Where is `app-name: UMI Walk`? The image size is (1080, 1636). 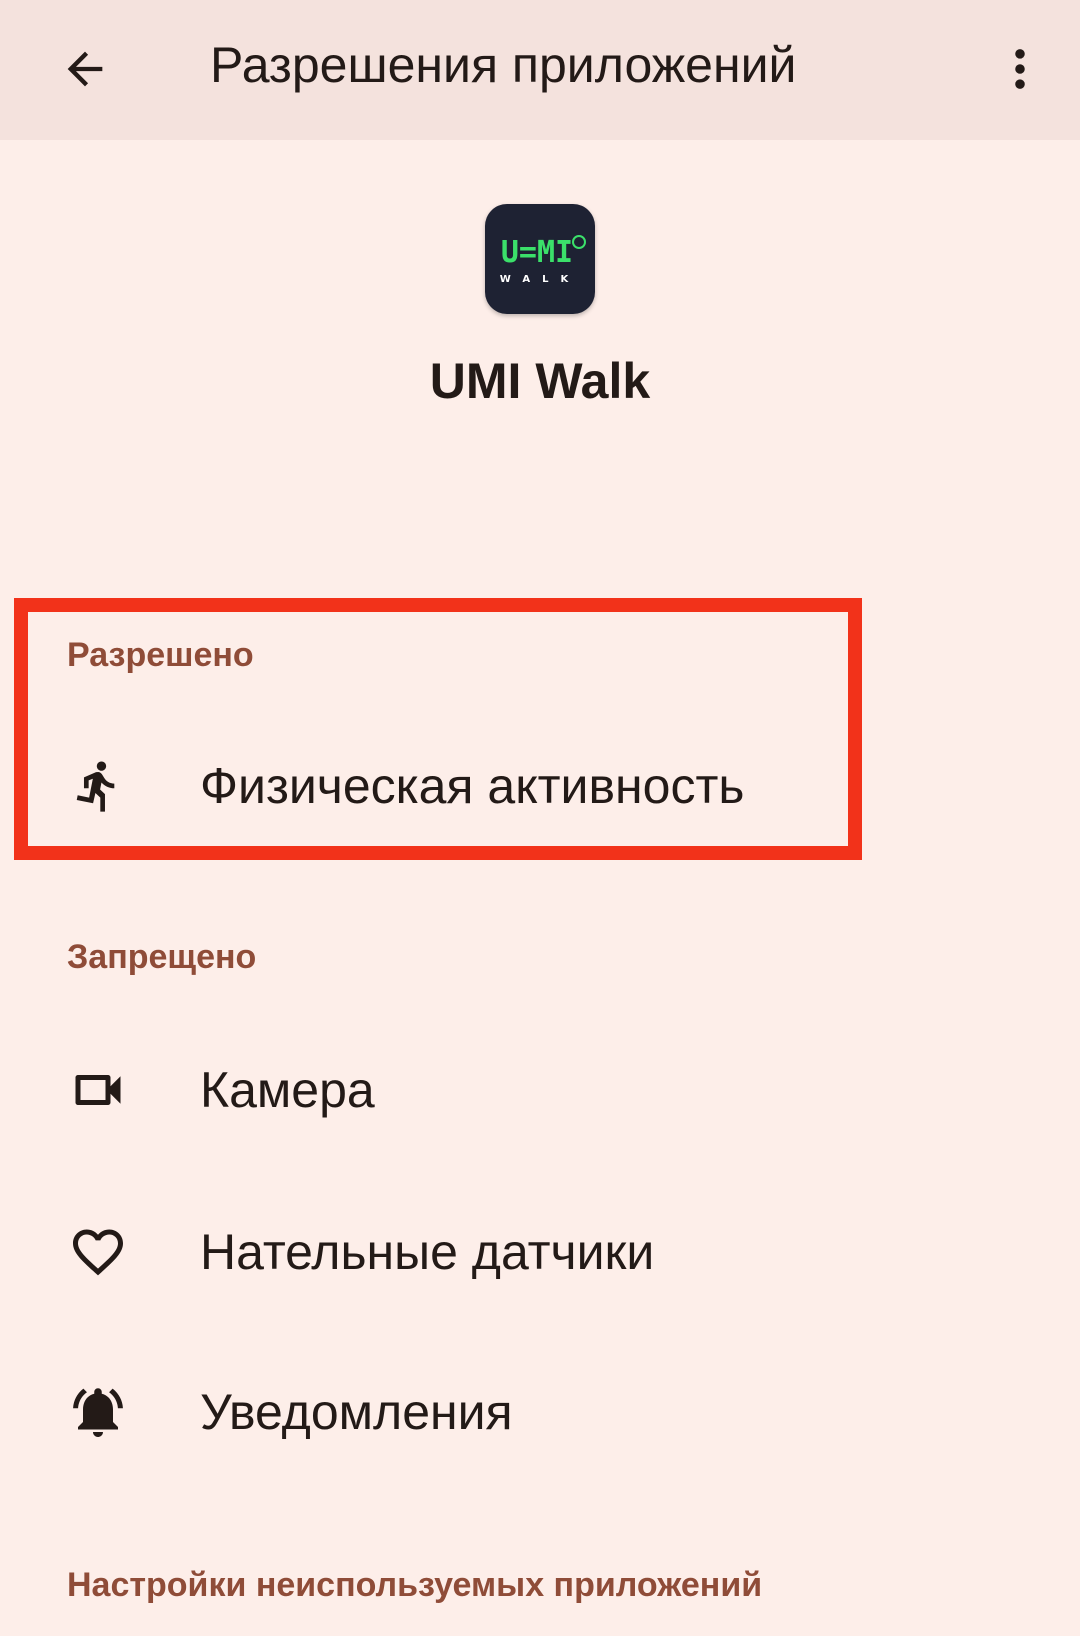 app-name: UMI Walk is located at coordinates (540, 381).